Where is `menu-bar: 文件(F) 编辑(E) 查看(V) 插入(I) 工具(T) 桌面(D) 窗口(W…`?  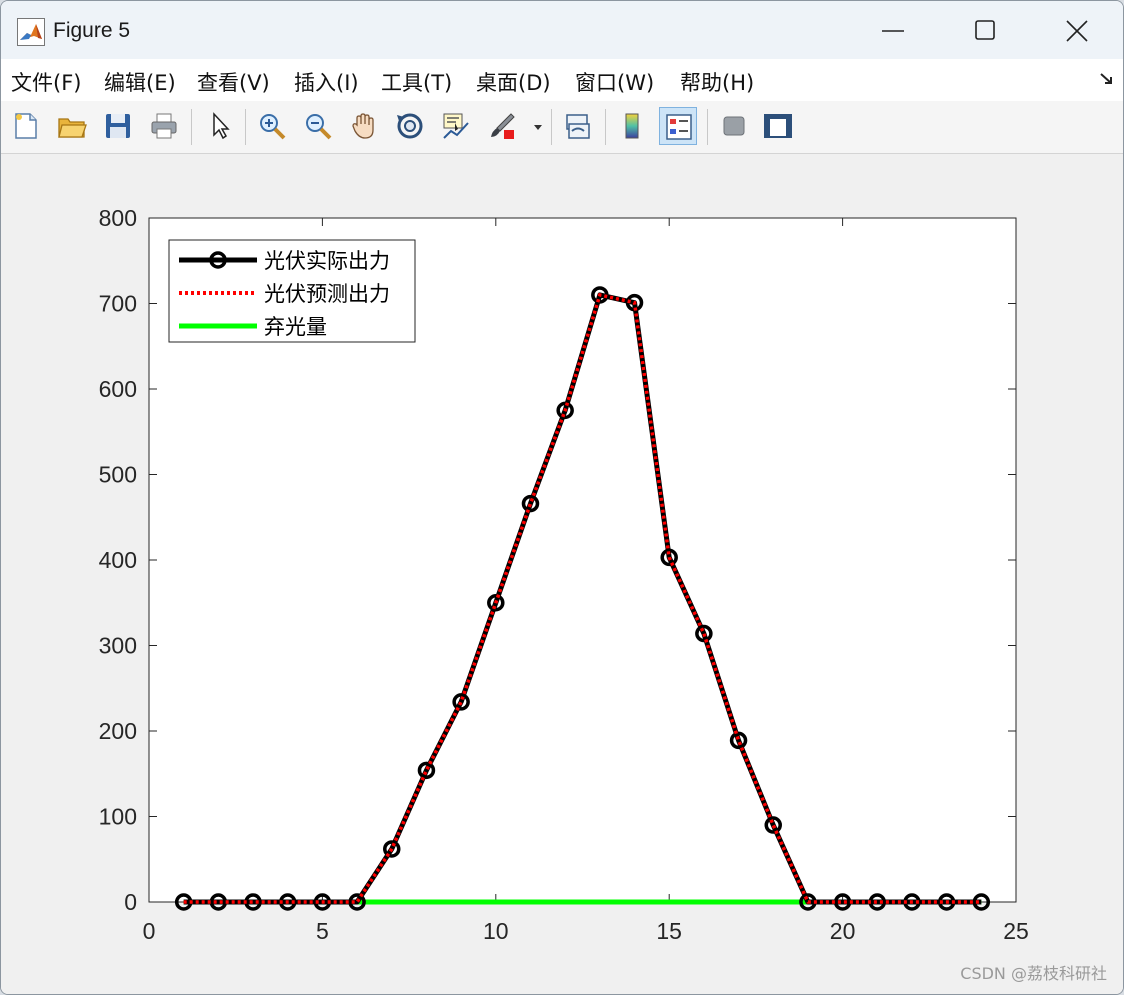
menu-bar: 文件(F) 编辑(E) 查看(V) 插入(I) 工具(T) 桌面(D) 窗口(W… is located at coordinates (562, 80).